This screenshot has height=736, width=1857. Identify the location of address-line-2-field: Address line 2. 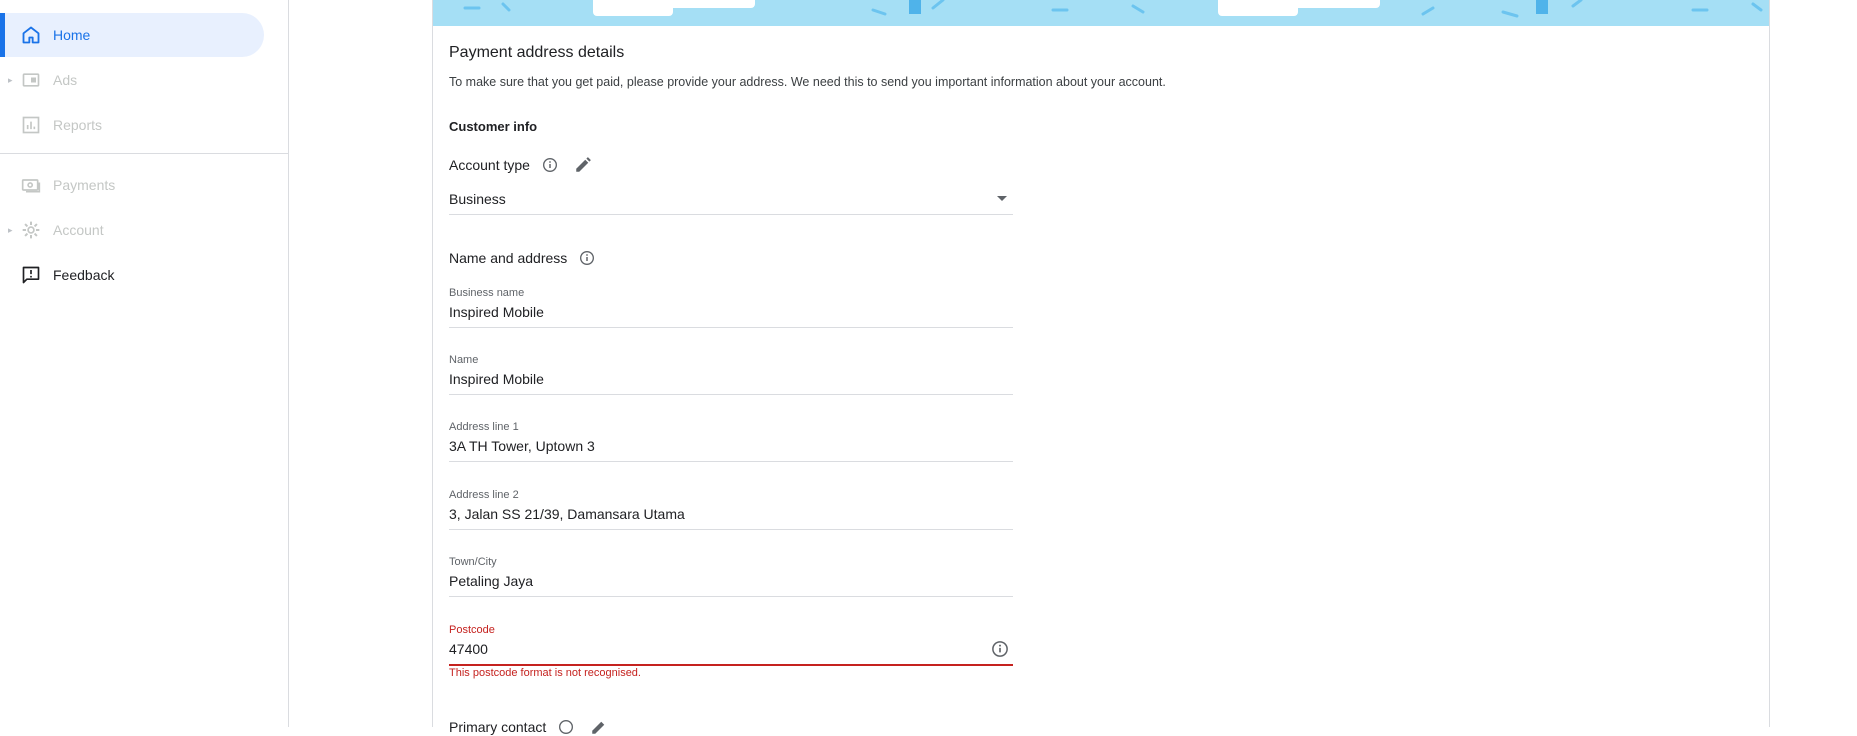
(731, 509).